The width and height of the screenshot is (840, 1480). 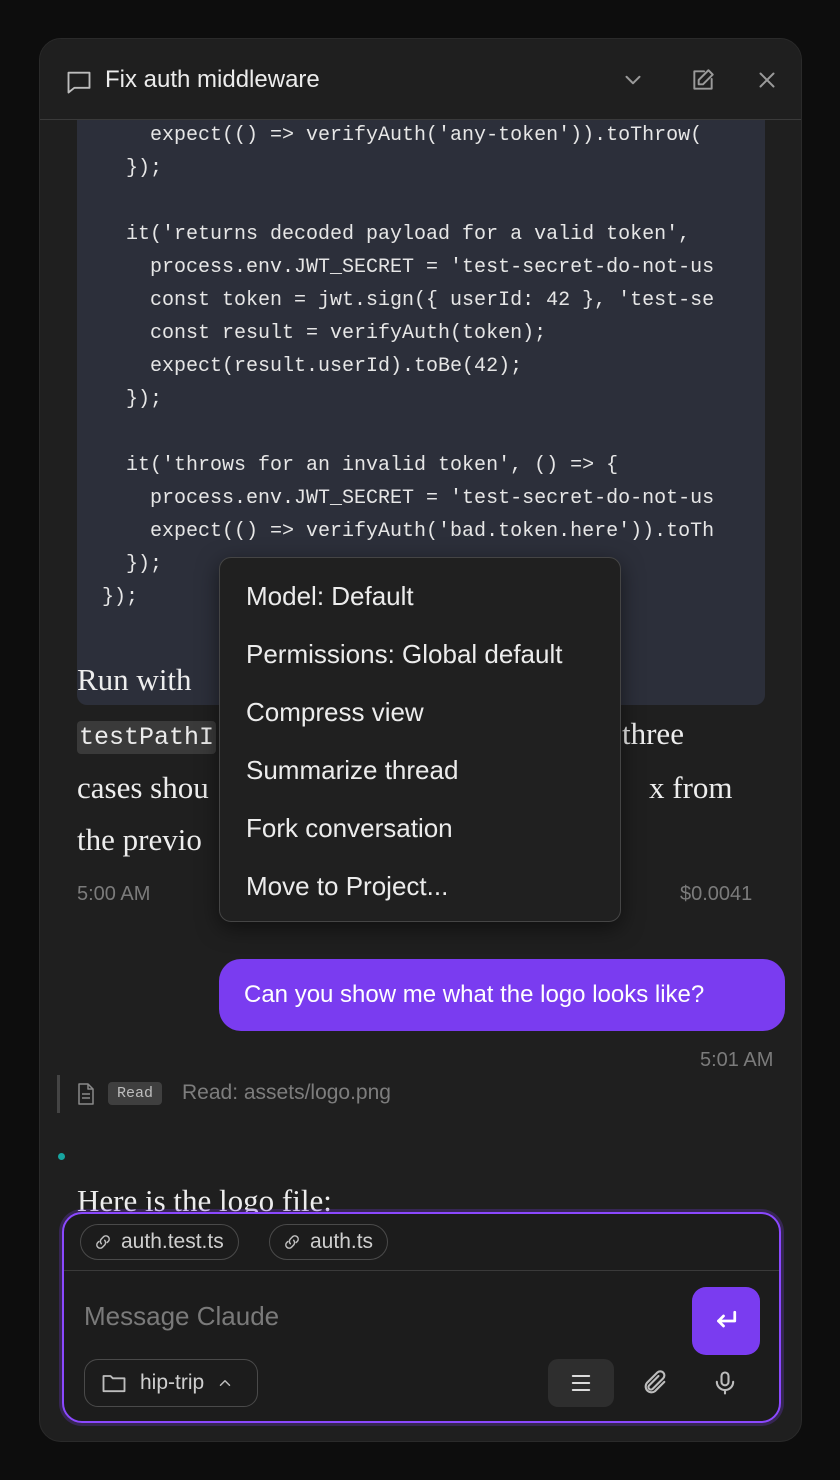 What do you see at coordinates (335, 712) in the screenshot?
I see `menu-item-compress-view: Compress view` at bounding box center [335, 712].